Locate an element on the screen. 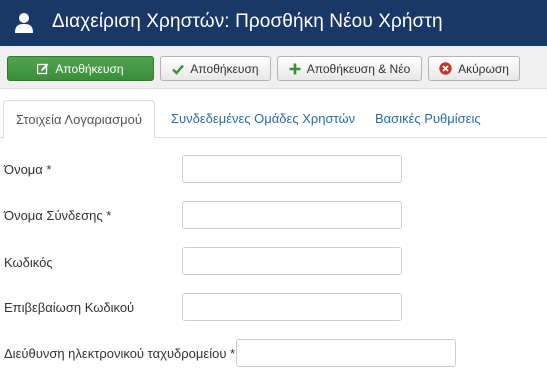  save-close-button-label: Αποθήκευση is located at coordinates (89, 68).